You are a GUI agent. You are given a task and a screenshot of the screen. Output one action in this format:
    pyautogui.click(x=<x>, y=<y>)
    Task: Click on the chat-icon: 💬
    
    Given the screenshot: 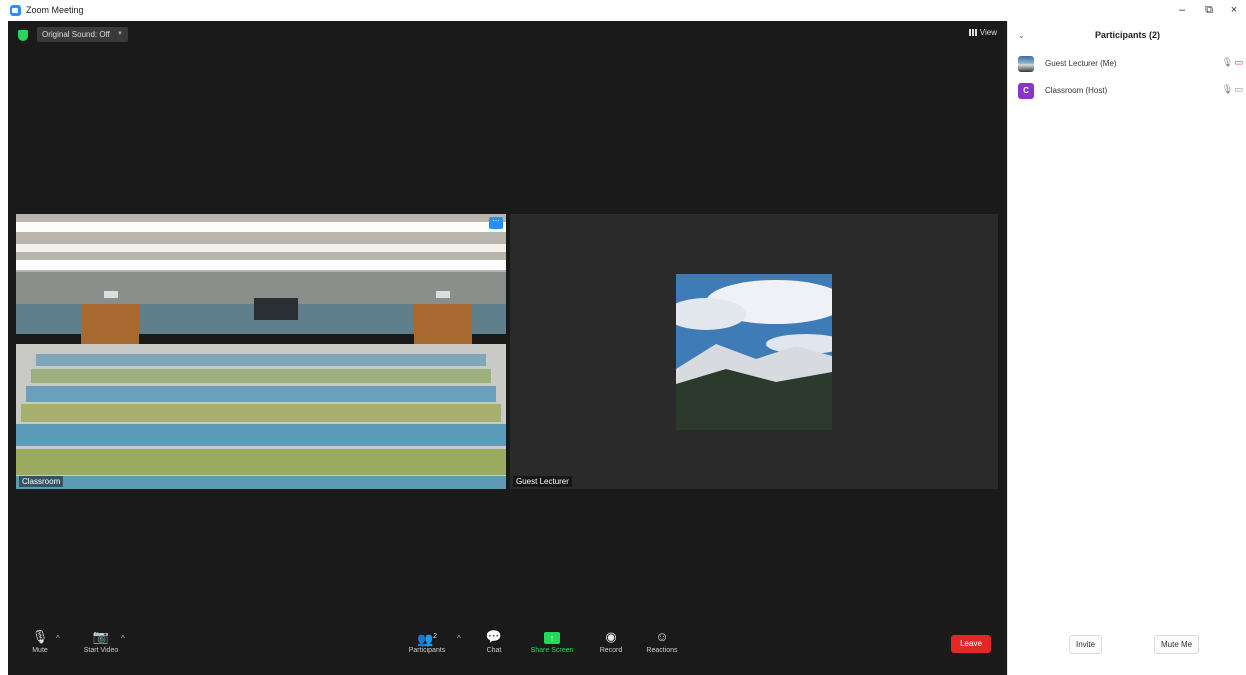 What is the action you would take?
    pyautogui.click(x=494, y=636)
    